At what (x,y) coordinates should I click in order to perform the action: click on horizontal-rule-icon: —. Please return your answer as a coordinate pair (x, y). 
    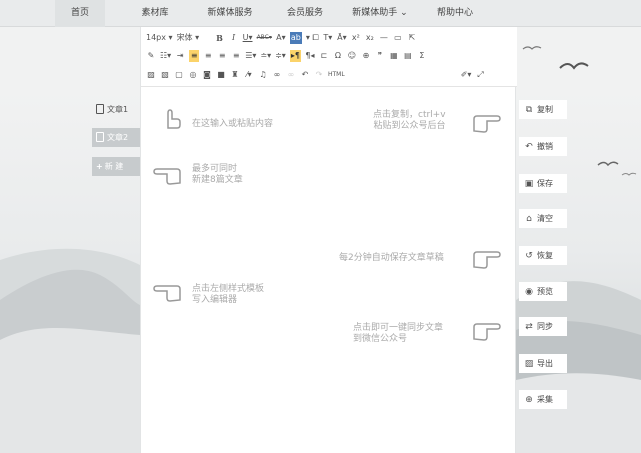
    Looking at the image, I should click on (384, 38).